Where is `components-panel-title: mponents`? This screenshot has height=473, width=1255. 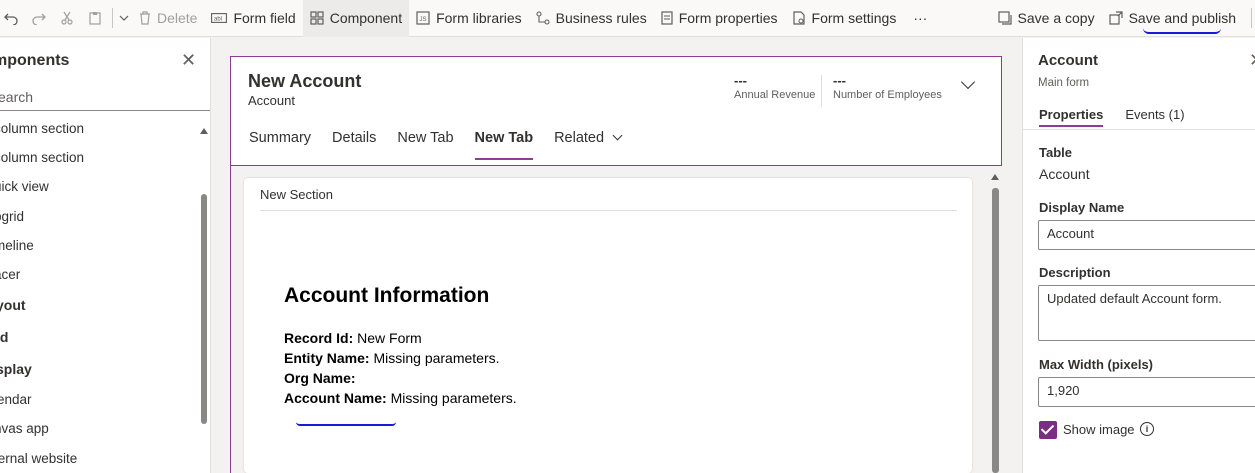
components-panel-title: mponents is located at coordinates (35, 60).